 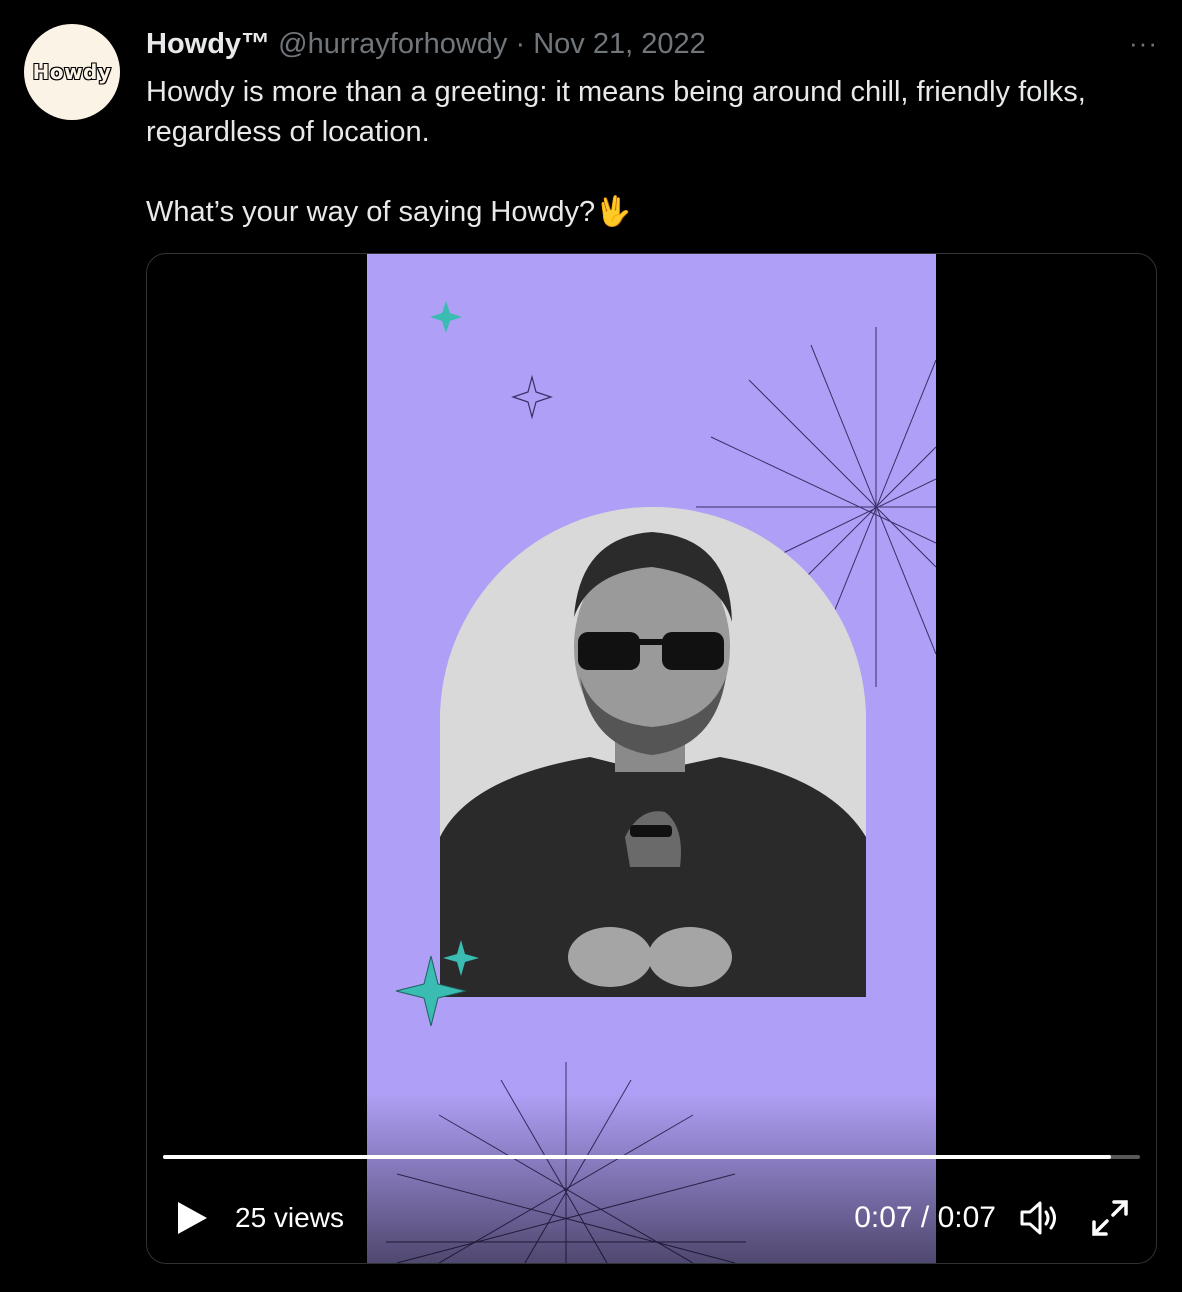 I want to click on tweet-paragraph: What’s your way of saying Howdy?🖖, so click(x=389, y=212).